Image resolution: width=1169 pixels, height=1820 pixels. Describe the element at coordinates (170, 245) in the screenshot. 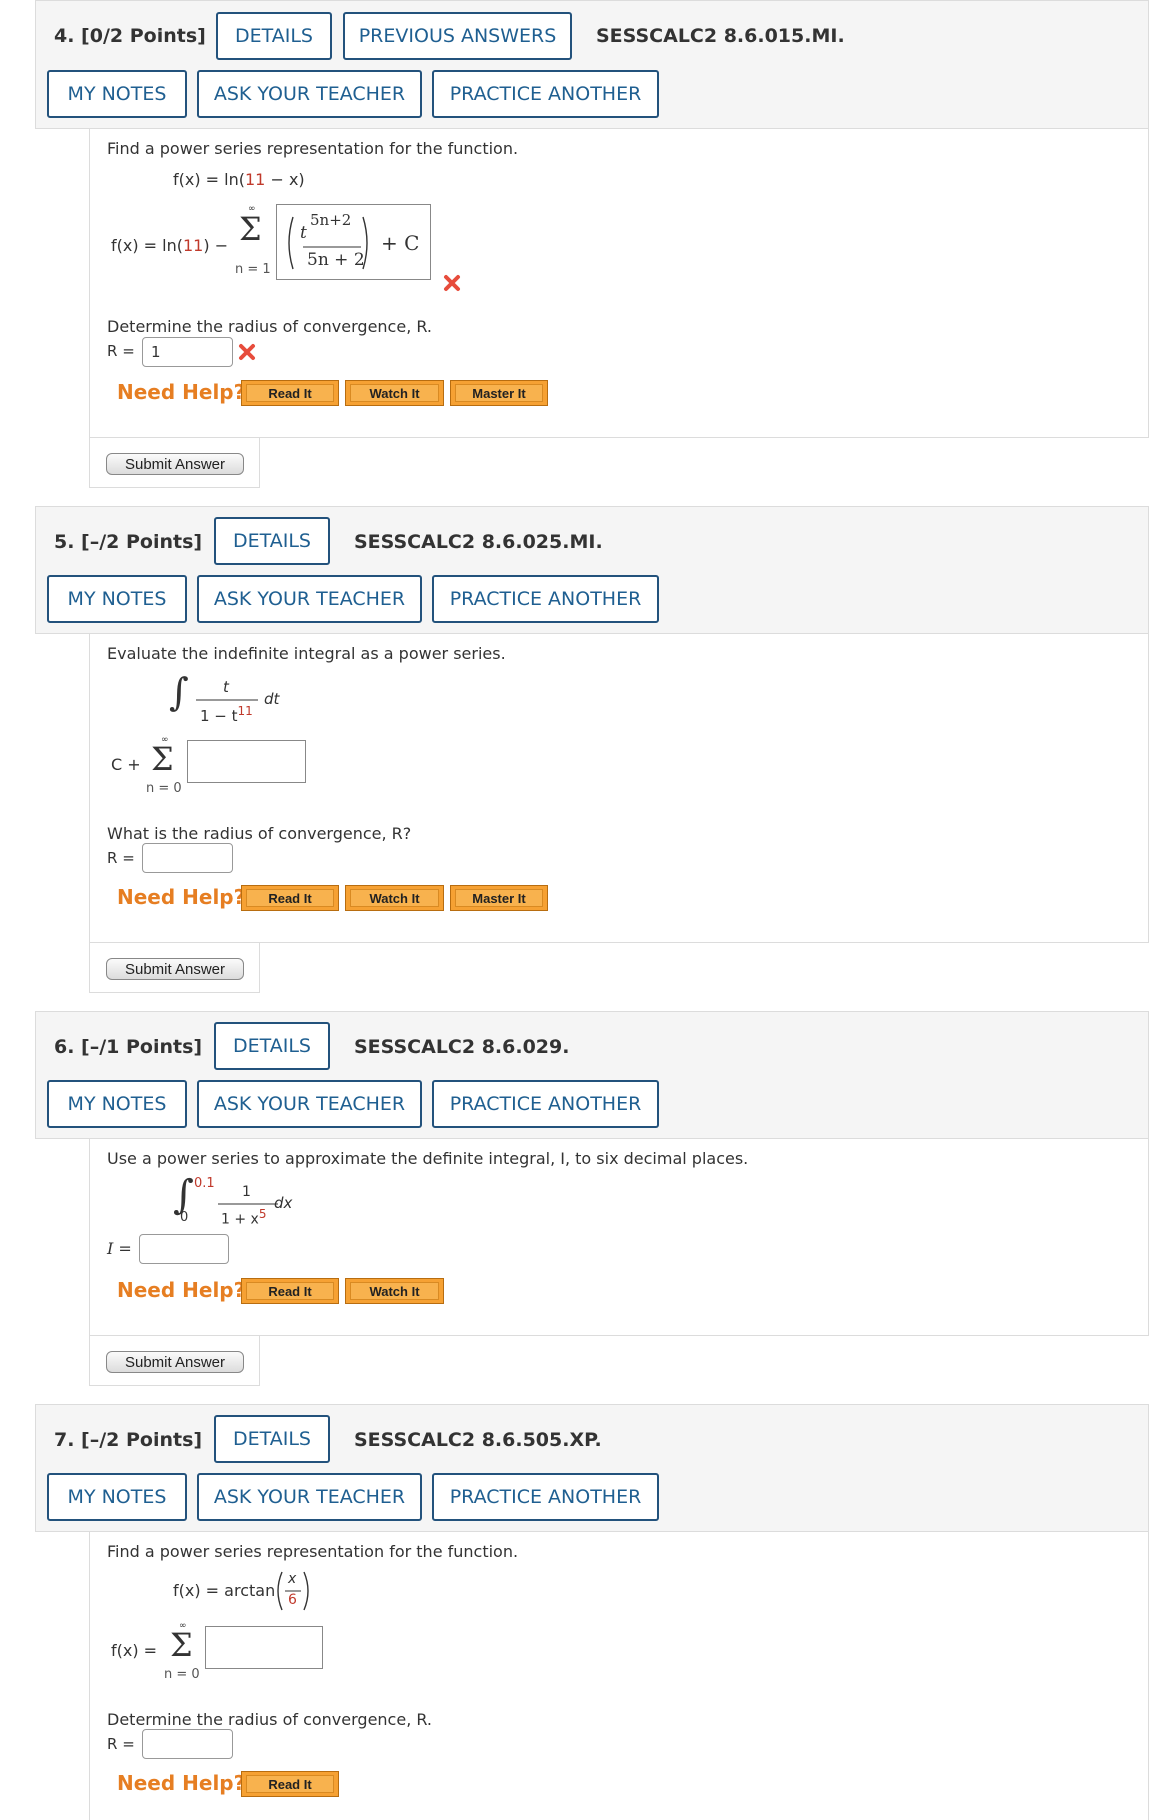

I see `q4-answer-lhs: f(x) = ln(11) −` at that location.